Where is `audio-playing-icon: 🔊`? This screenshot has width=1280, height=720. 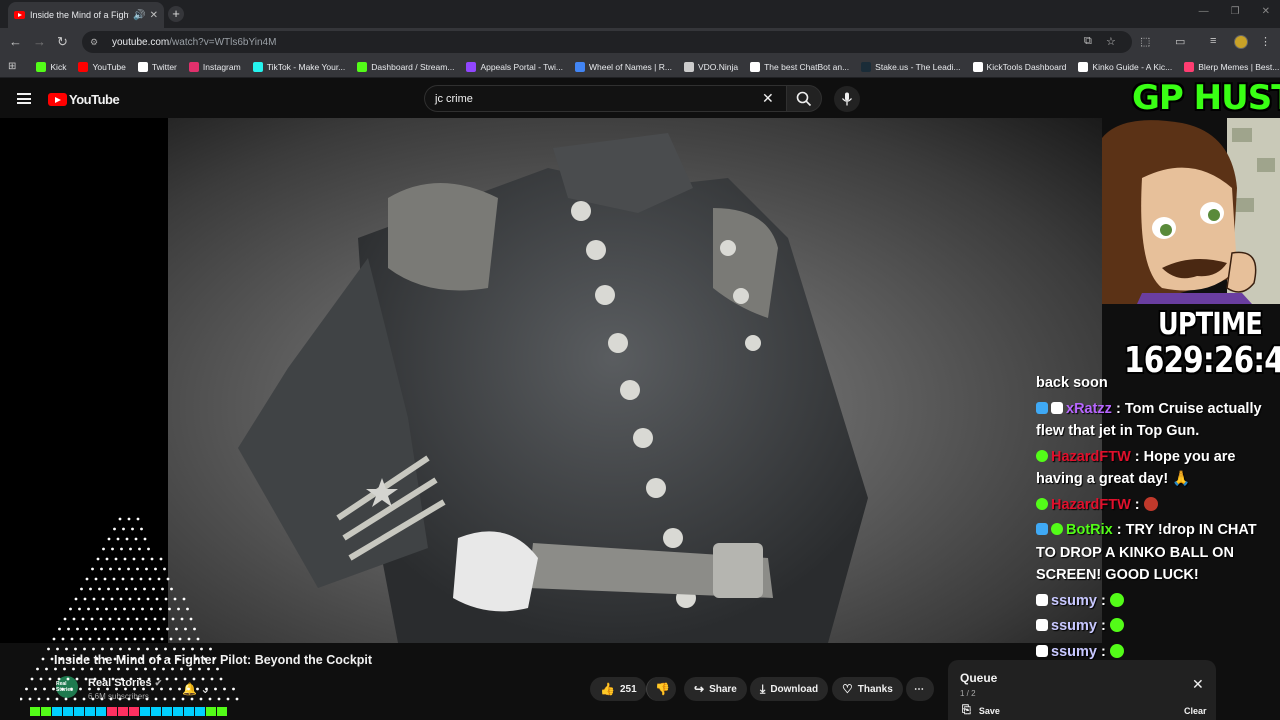
audio-playing-icon: 🔊 is located at coordinates (139, 15).